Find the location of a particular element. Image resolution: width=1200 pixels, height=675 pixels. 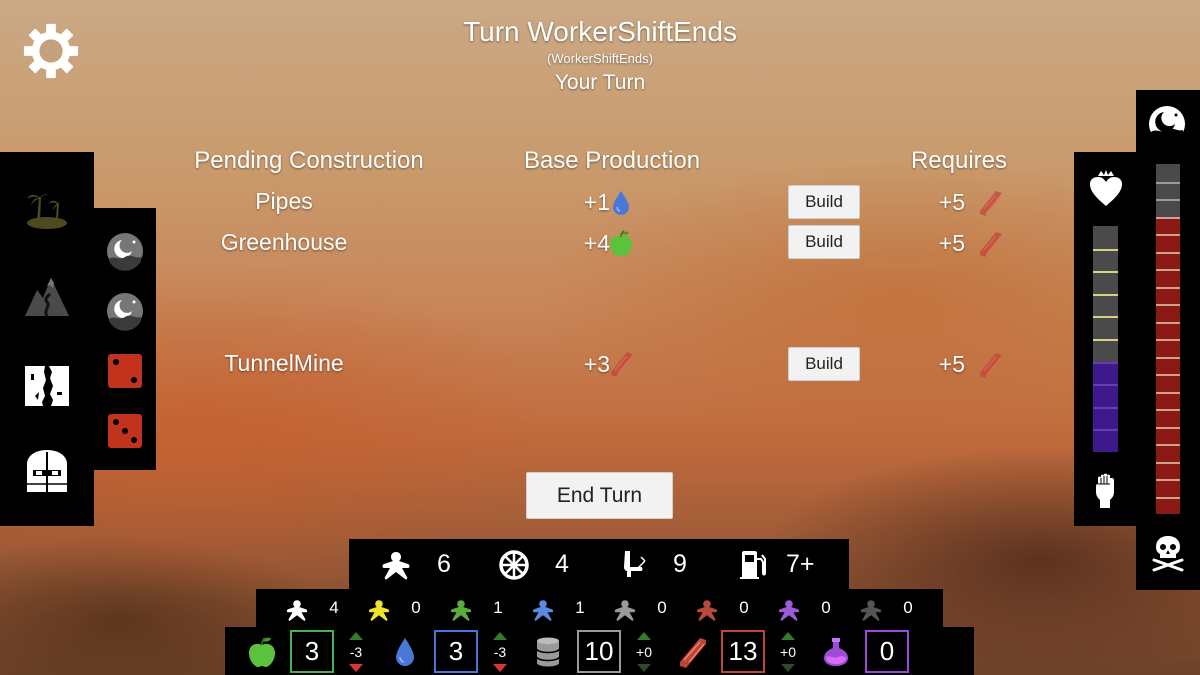

blue-meeple-icon is located at coordinates (543, 610).